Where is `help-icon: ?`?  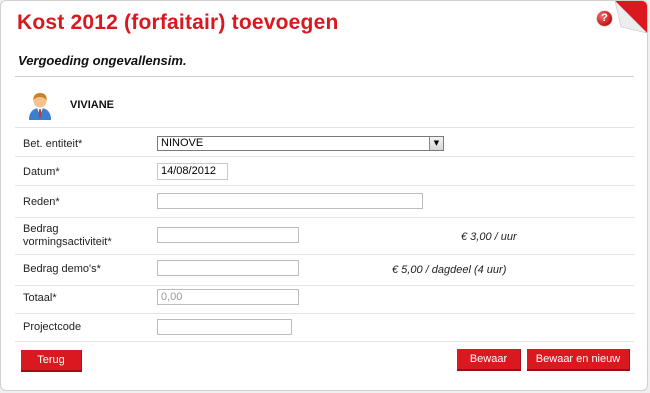 help-icon: ? is located at coordinates (604, 18).